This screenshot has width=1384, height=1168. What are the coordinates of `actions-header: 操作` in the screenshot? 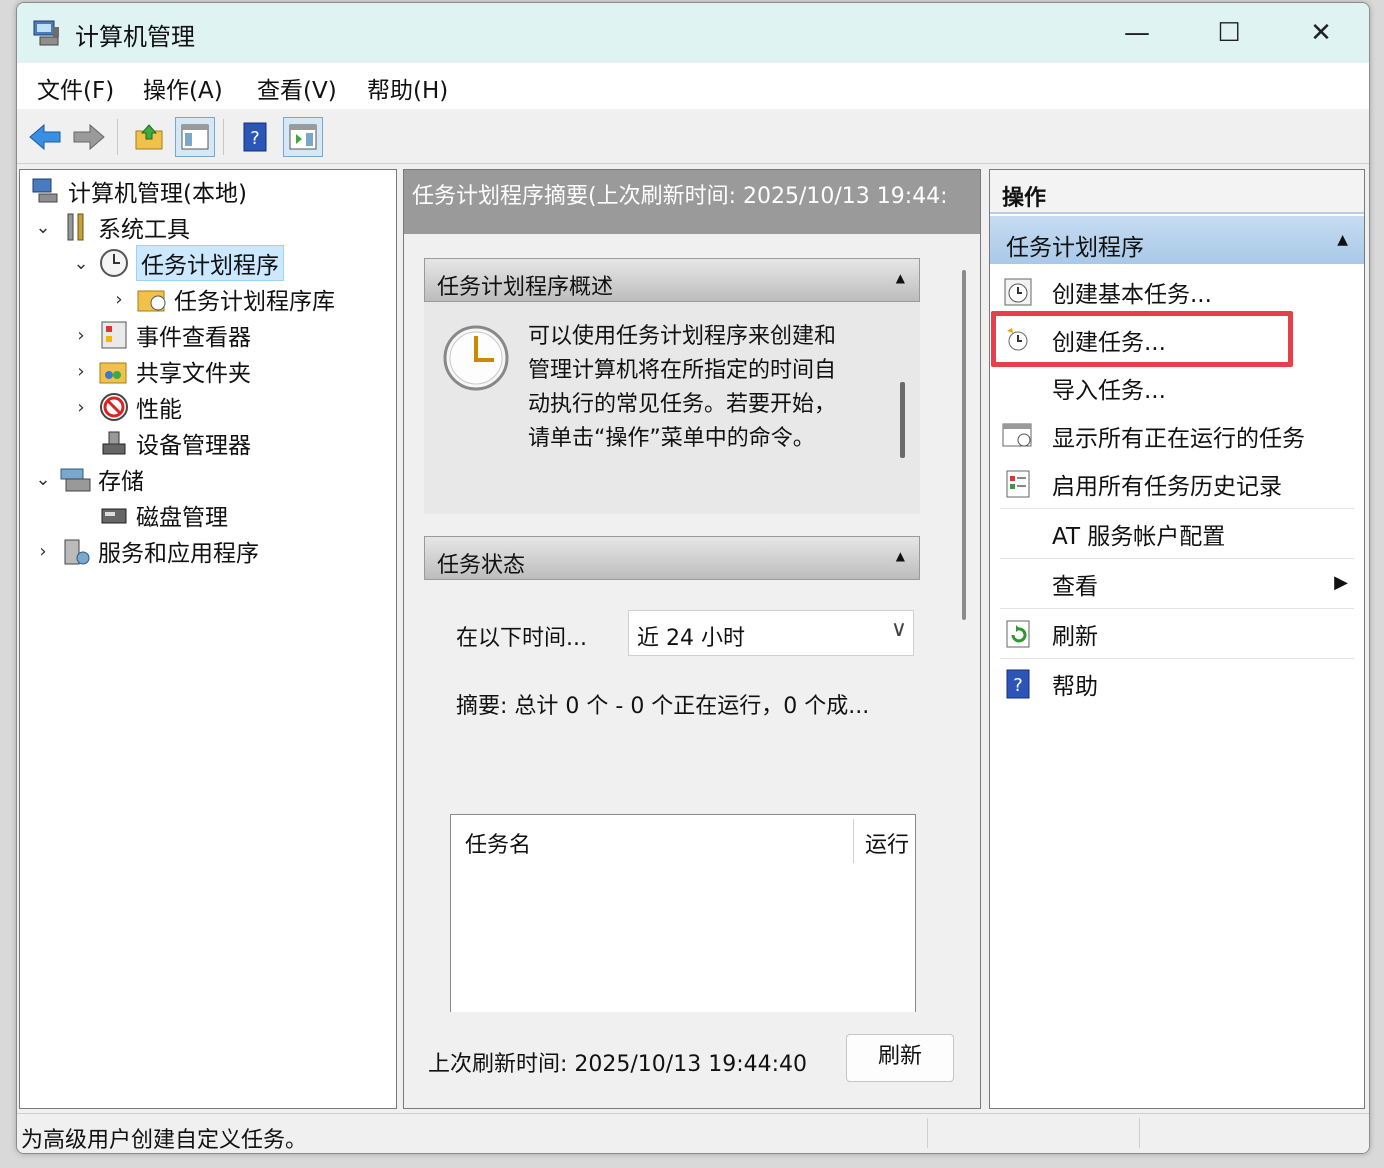 It's located at (1177, 192).